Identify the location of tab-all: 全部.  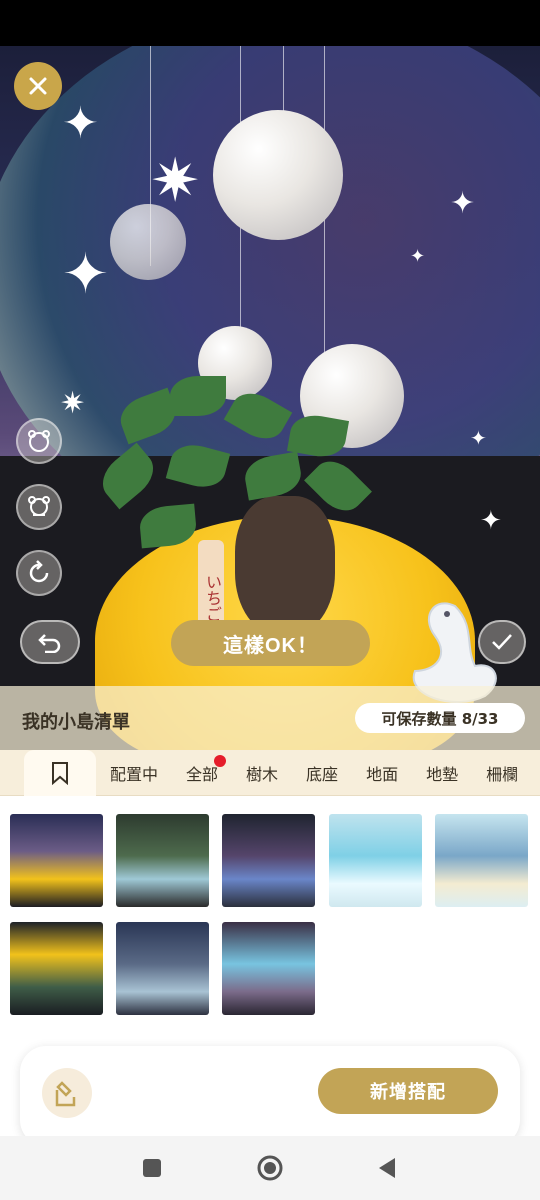
(202, 769).